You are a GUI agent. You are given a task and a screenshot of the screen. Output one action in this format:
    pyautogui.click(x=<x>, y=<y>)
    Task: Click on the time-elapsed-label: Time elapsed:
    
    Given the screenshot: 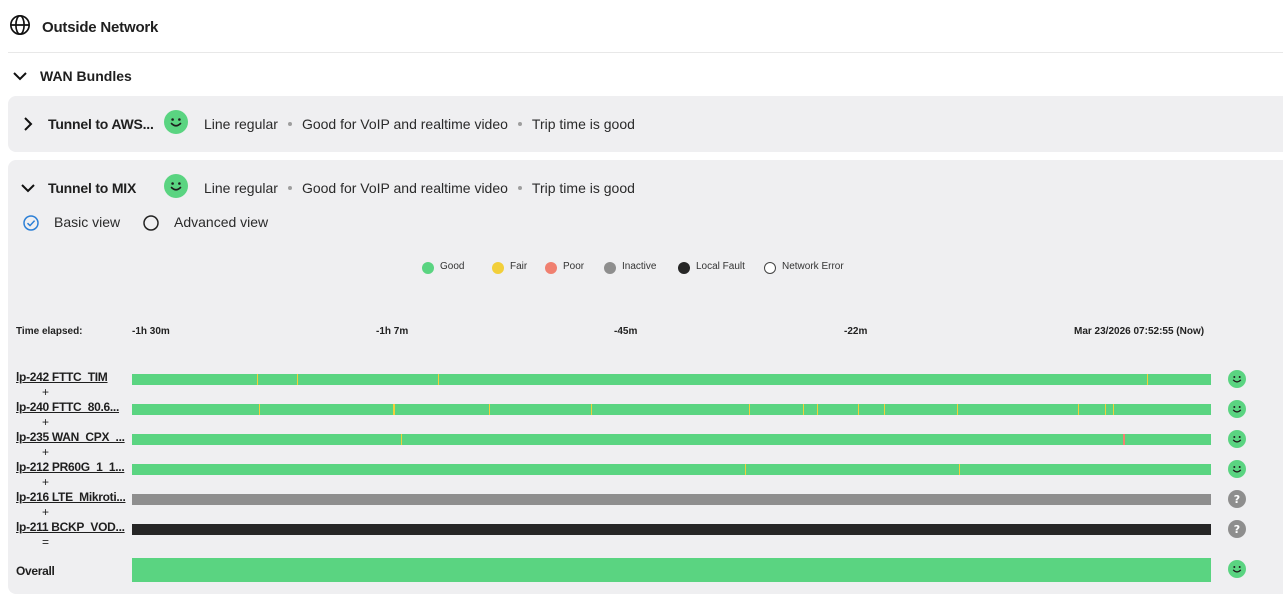 What is the action you would take?
    pyautogui.click(x=49, y=331)
    